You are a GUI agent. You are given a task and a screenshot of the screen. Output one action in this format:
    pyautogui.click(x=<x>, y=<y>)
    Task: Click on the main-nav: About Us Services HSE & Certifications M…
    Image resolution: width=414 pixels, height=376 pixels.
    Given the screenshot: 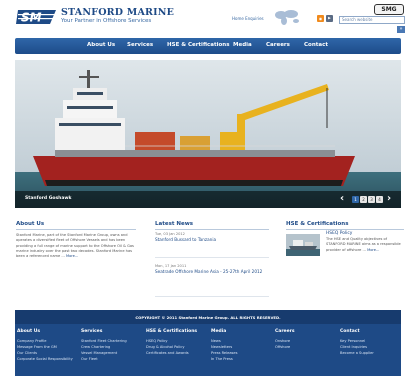 What is the action you would take?
    pyautogui.click(x=208, y=46)
    